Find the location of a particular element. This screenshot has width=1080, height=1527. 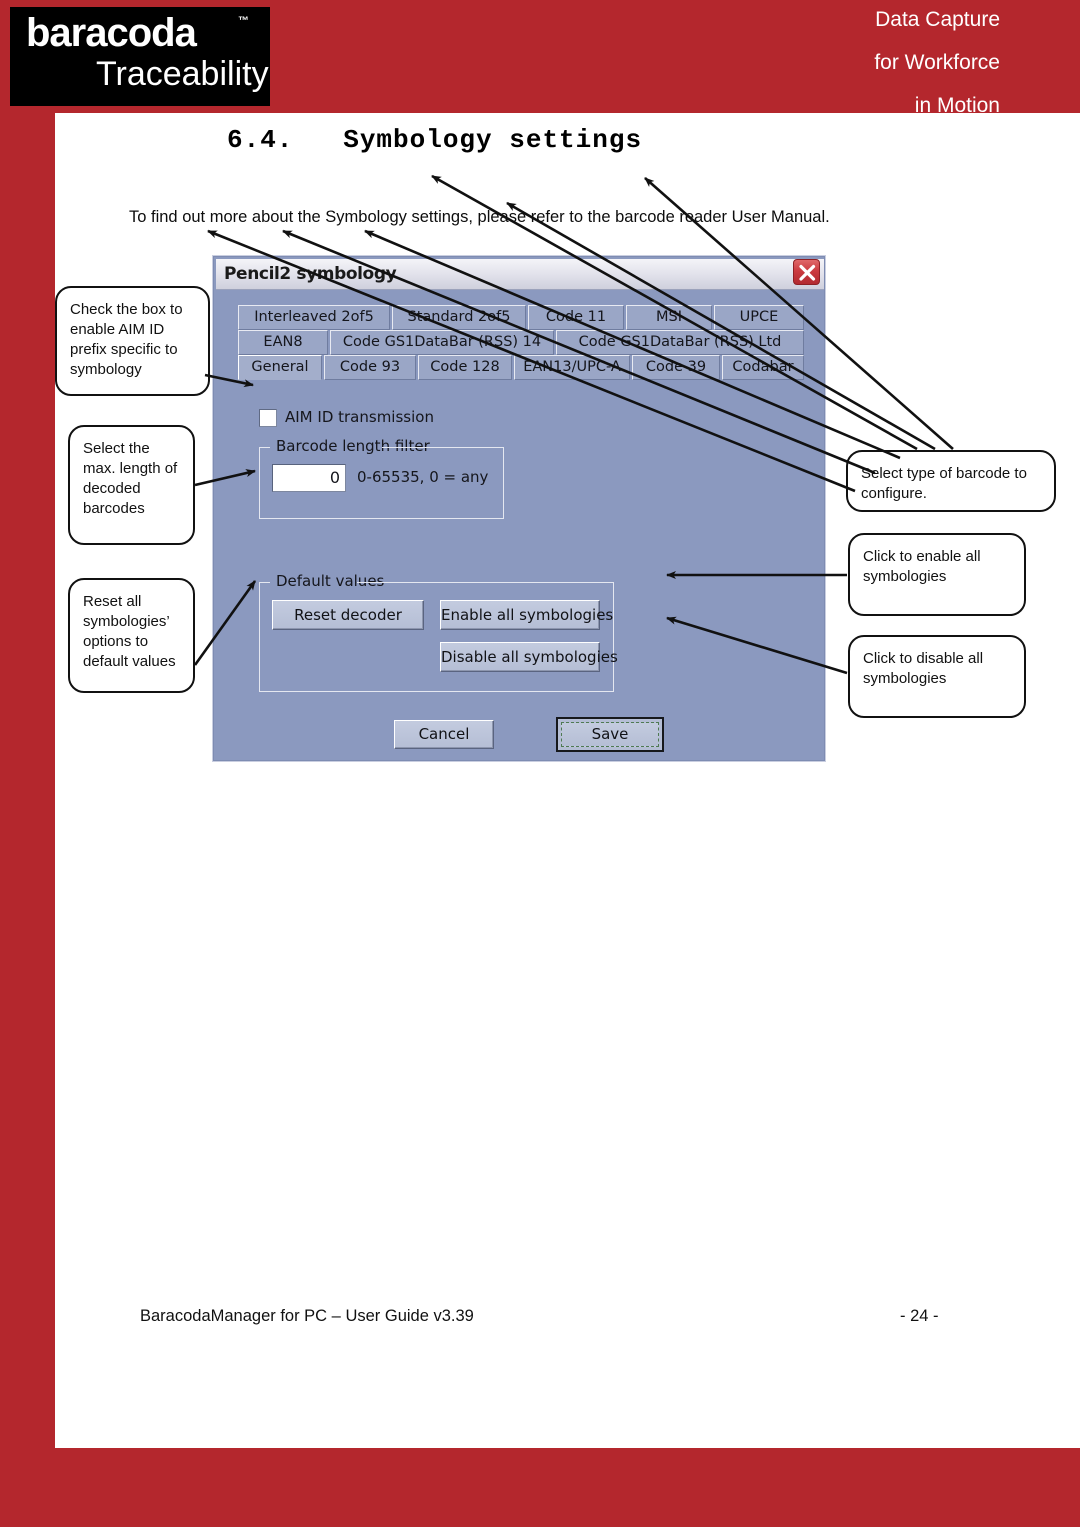

tab-code-93: Code 93 is located at coordinates (370, 367).